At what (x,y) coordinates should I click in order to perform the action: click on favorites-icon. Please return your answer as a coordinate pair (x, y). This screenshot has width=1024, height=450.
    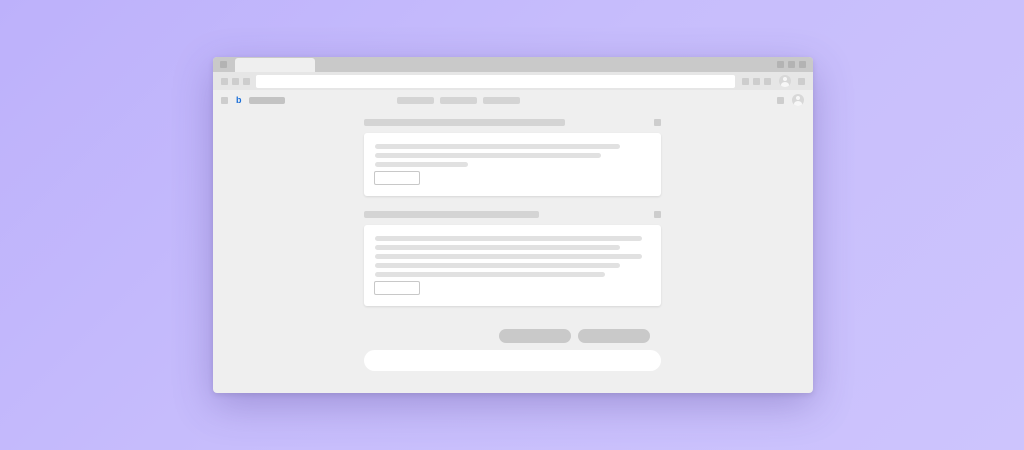
    Looking at the image, I should click on (756, 81).